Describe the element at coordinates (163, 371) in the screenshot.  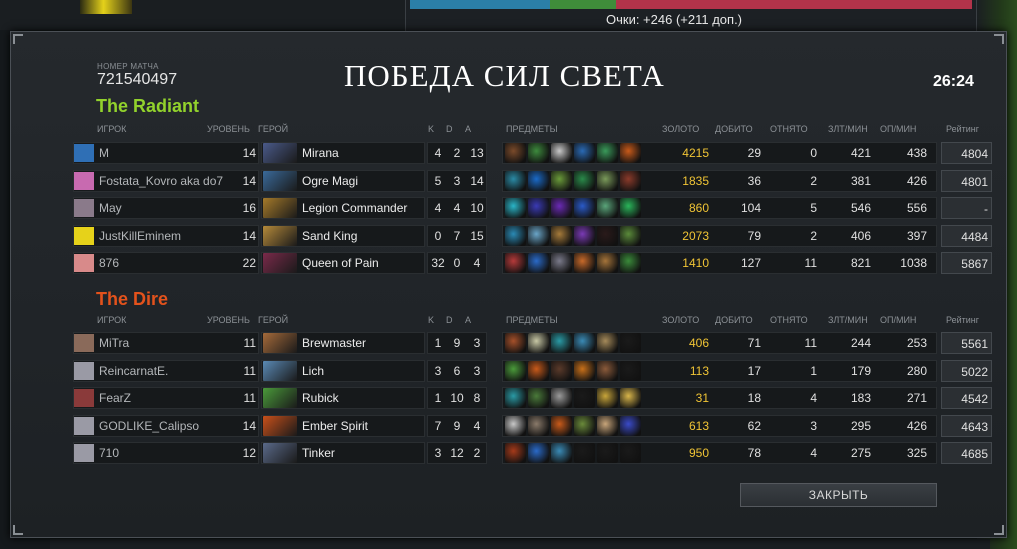
I see `player-name: ReincarnatE.` at that location.